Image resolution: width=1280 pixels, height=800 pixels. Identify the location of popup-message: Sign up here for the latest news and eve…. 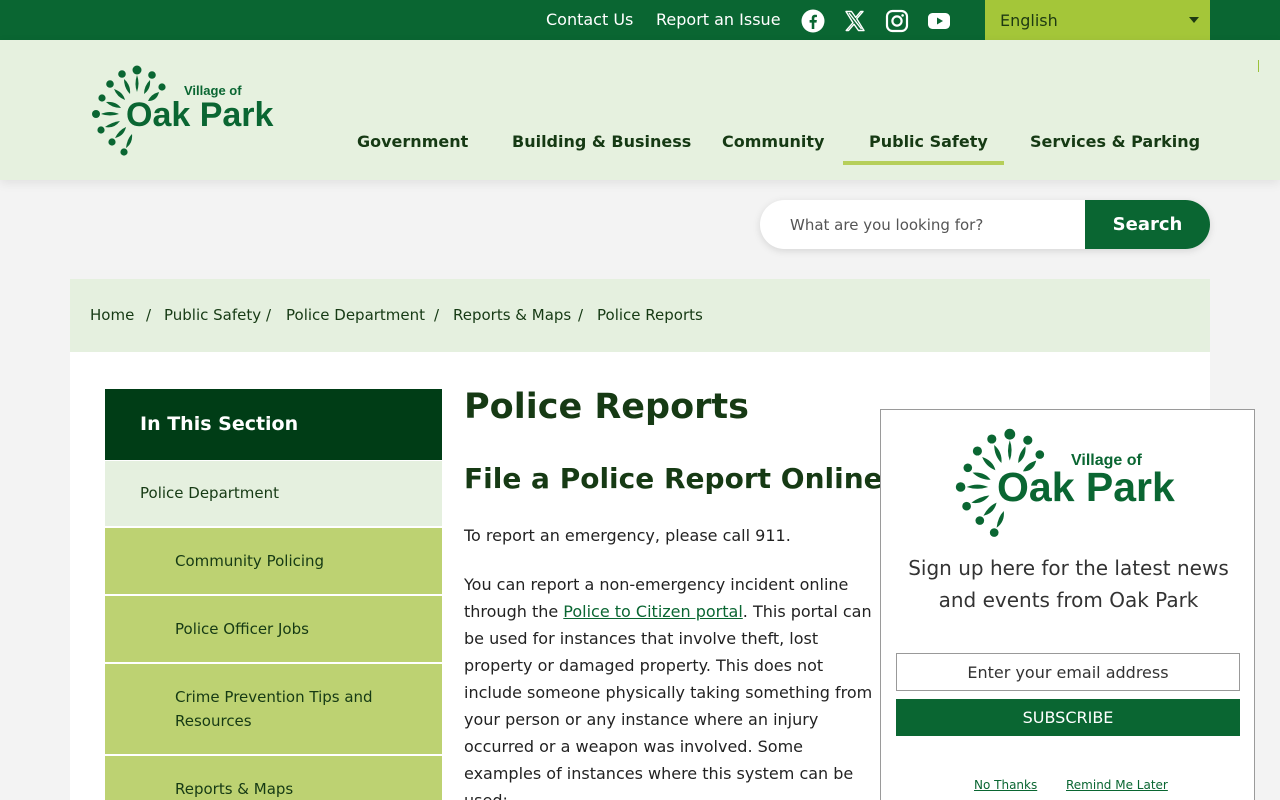
(1068, 584).